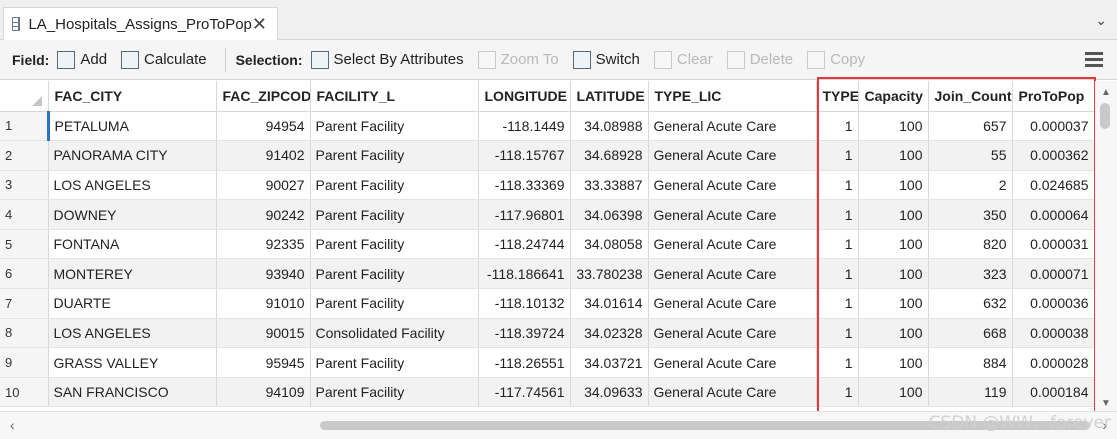 The height and width of the screenshot is (439, 1117). I want to click on cell-fac-zipcod: 92335, so click(263, 244).